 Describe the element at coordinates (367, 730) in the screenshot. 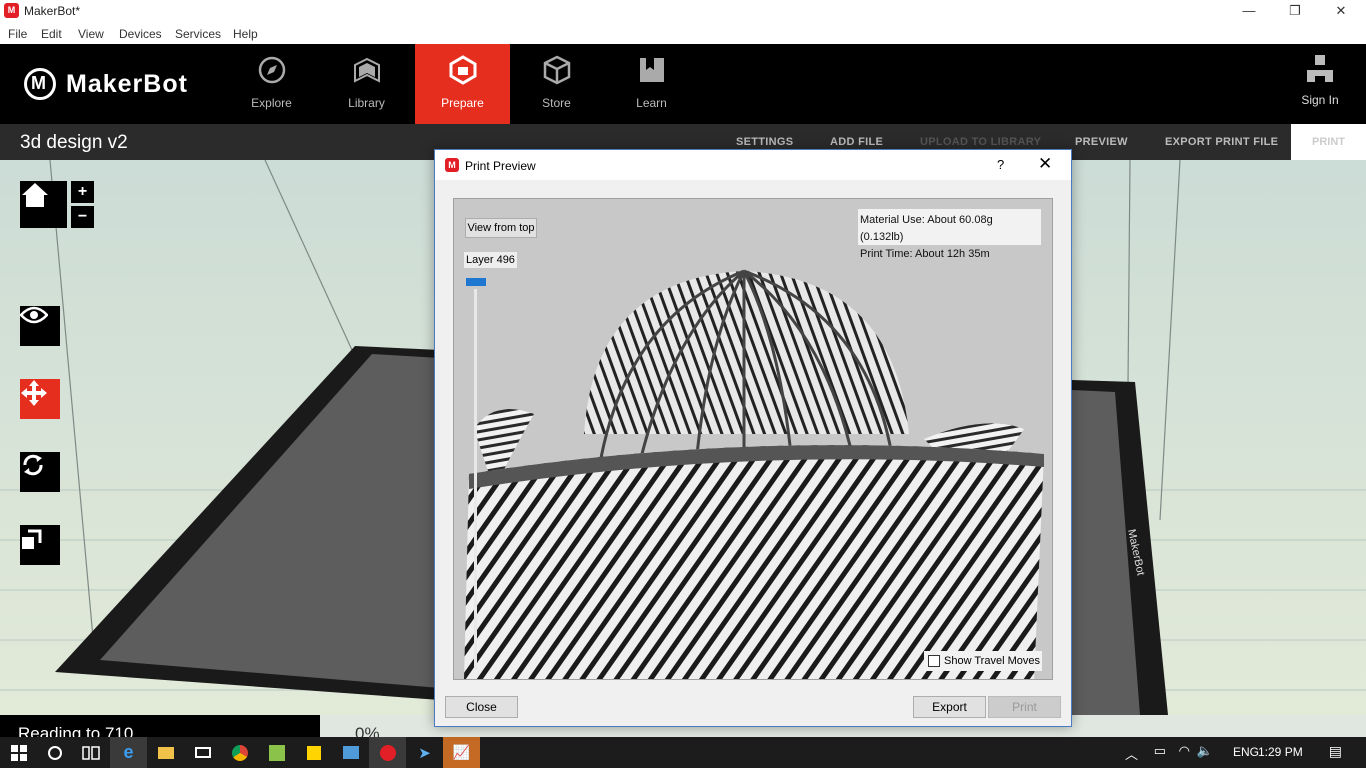

I see `status-percent: 0%` at that location.